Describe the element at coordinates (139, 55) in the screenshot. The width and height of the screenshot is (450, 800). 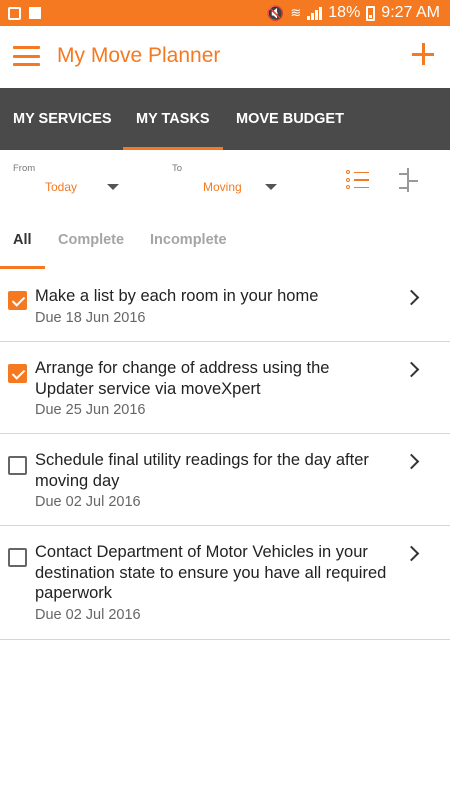
I see `page-title: My Move Planner` at that location.